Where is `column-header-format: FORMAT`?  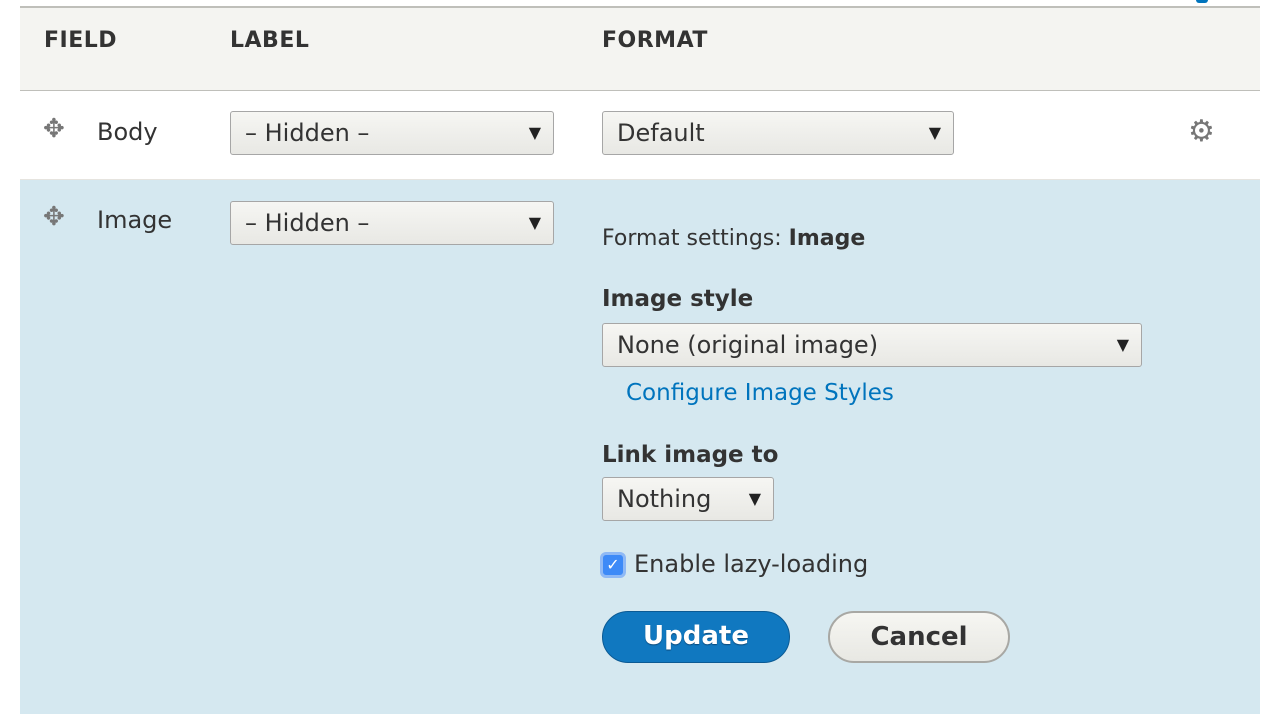
column-header-format: FORMAT is located at coordinates (655, 40).